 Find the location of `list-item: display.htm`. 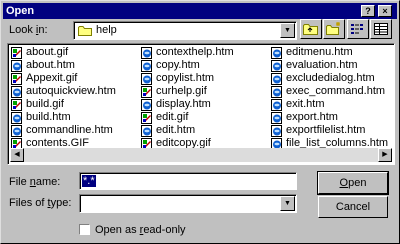

list-item: display.htm is located at coordinates (187, 104).